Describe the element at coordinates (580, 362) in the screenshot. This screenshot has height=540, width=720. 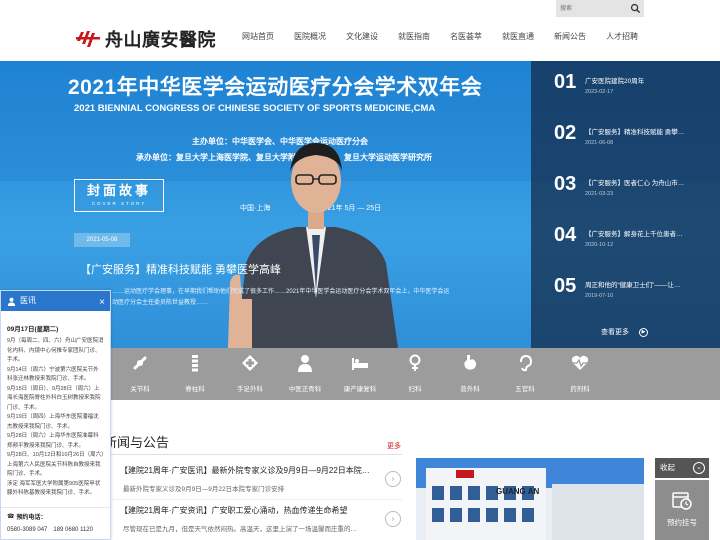
I see `heartbeat-icon` at that location.